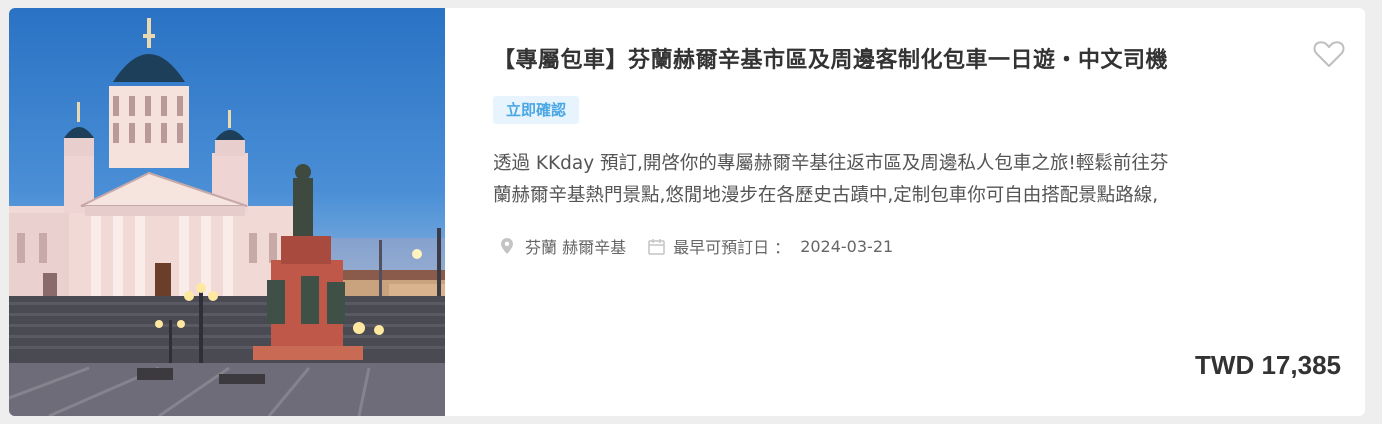 This screenshot has width=1382, height=424. What do you see at coordinates (507, 246) in the screenshot?
I see `map-pin-icon` at bounding box center [507, 246].